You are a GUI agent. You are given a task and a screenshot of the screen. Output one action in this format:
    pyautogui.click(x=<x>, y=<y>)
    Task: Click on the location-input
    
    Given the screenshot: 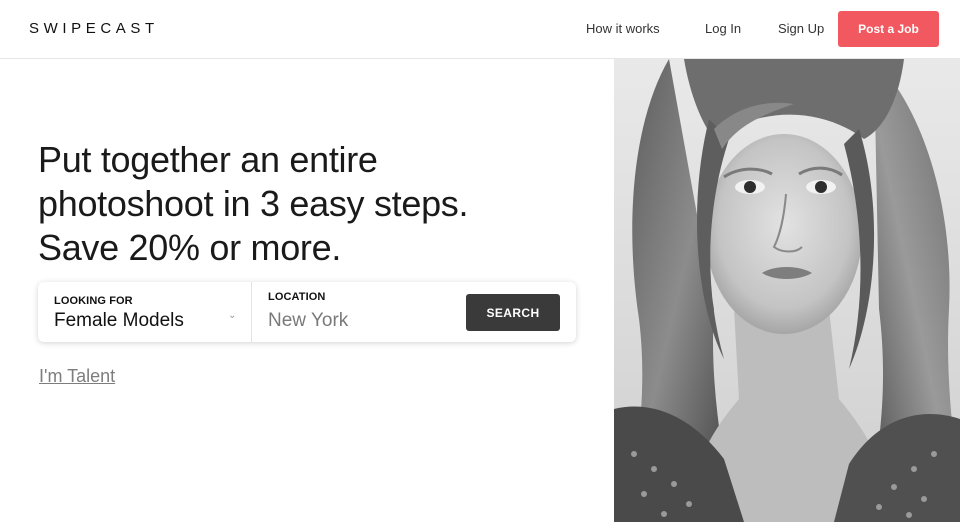 What is the action you would take?
    pyautogui.click(x=360, y=321)
    